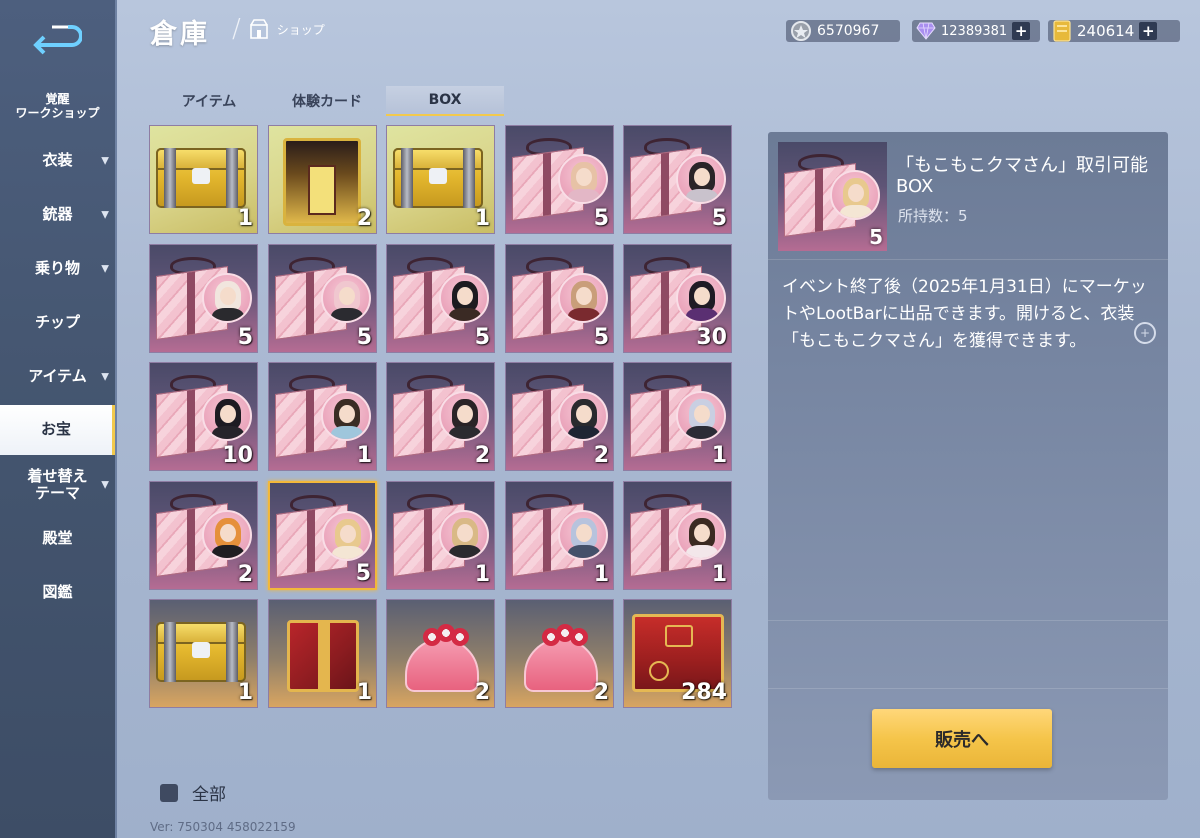 The image size is (1200, 838). Describe the element at coordinates (237, 455) in the screenshot. I see `item-count: 10` at that location.